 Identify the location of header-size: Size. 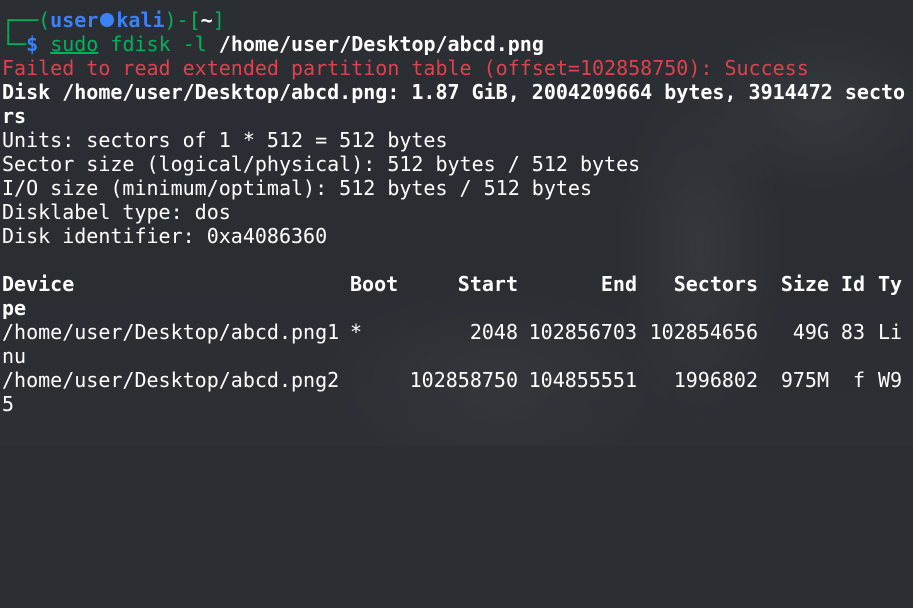
(804, 284).